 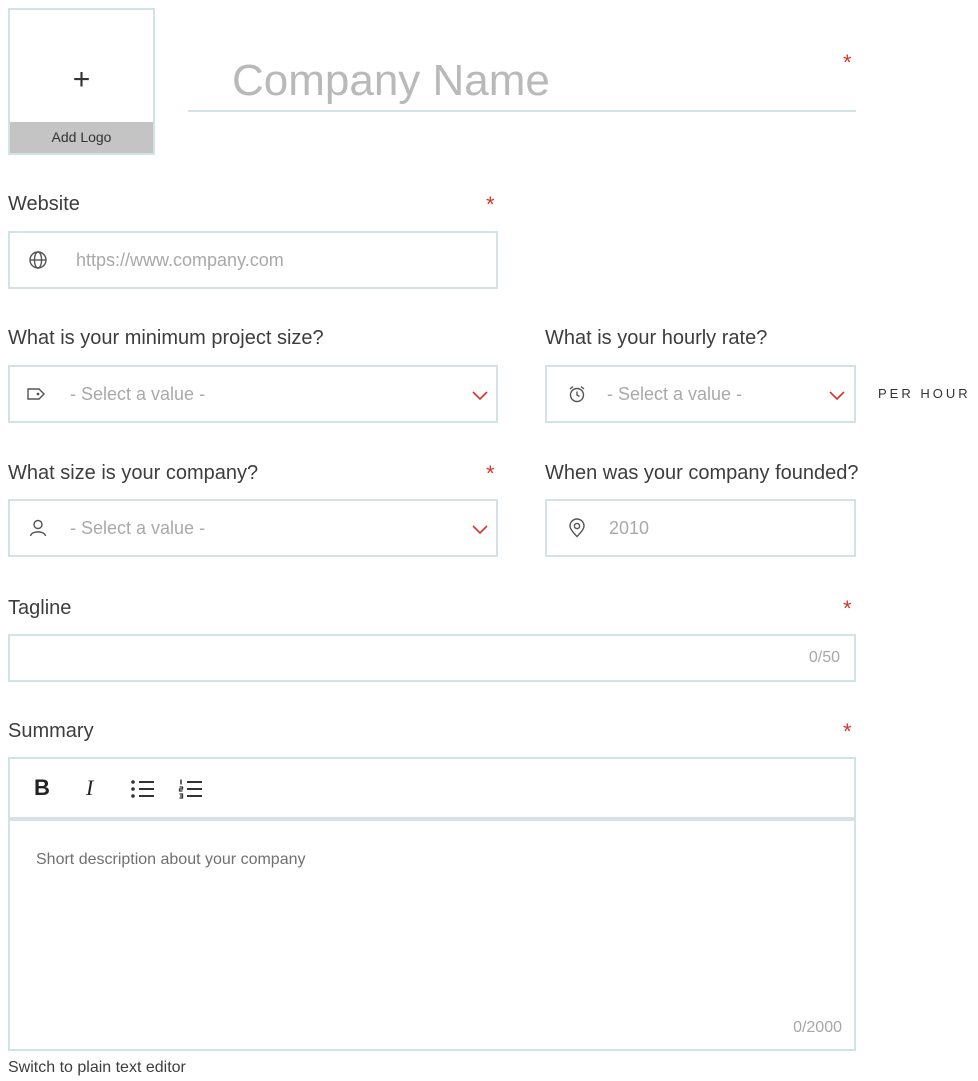 I want to click on numbered-list-icon, so click(x=191, y=789).